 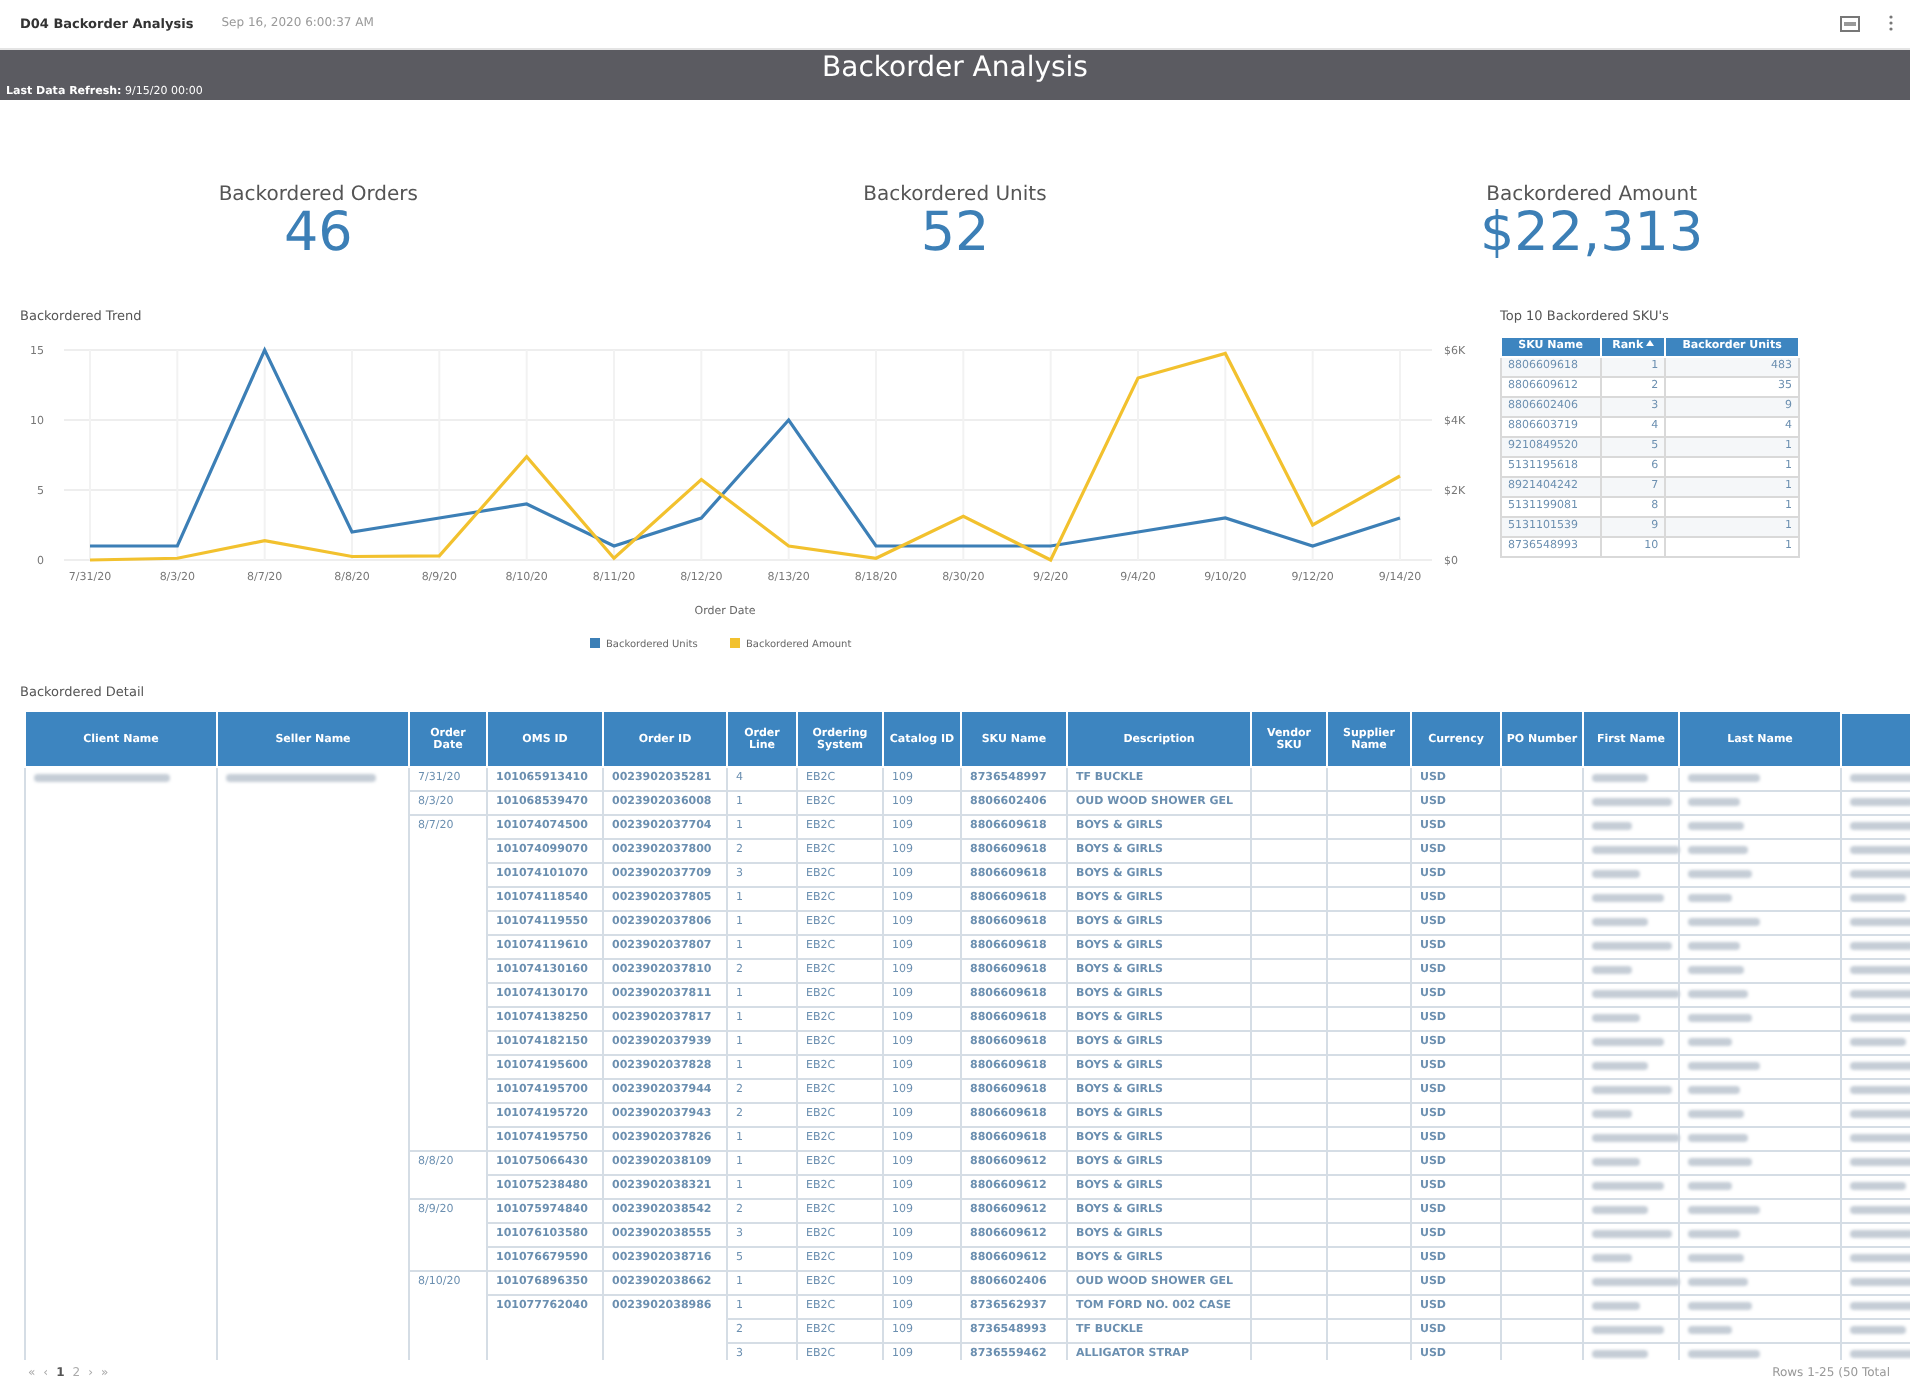 What do you see at coordinates (318, 234) in the screenshot?
I see `kpi-value: 46` at bounding box center [318, 234].